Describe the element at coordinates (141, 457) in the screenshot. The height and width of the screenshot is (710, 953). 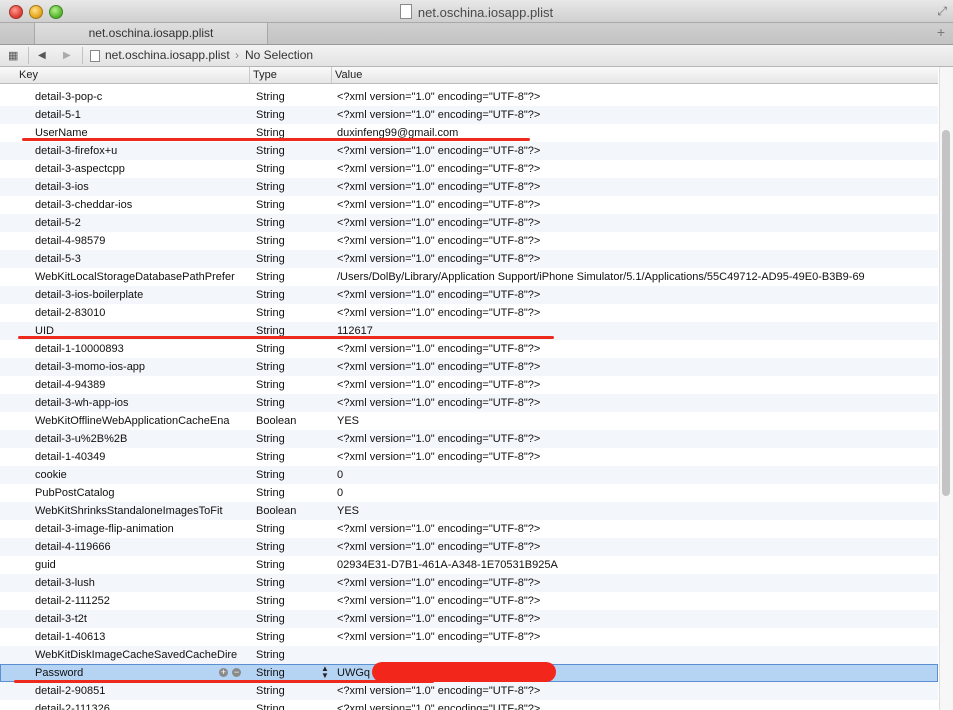
I see `row-key: detail-1-40349` at that location.